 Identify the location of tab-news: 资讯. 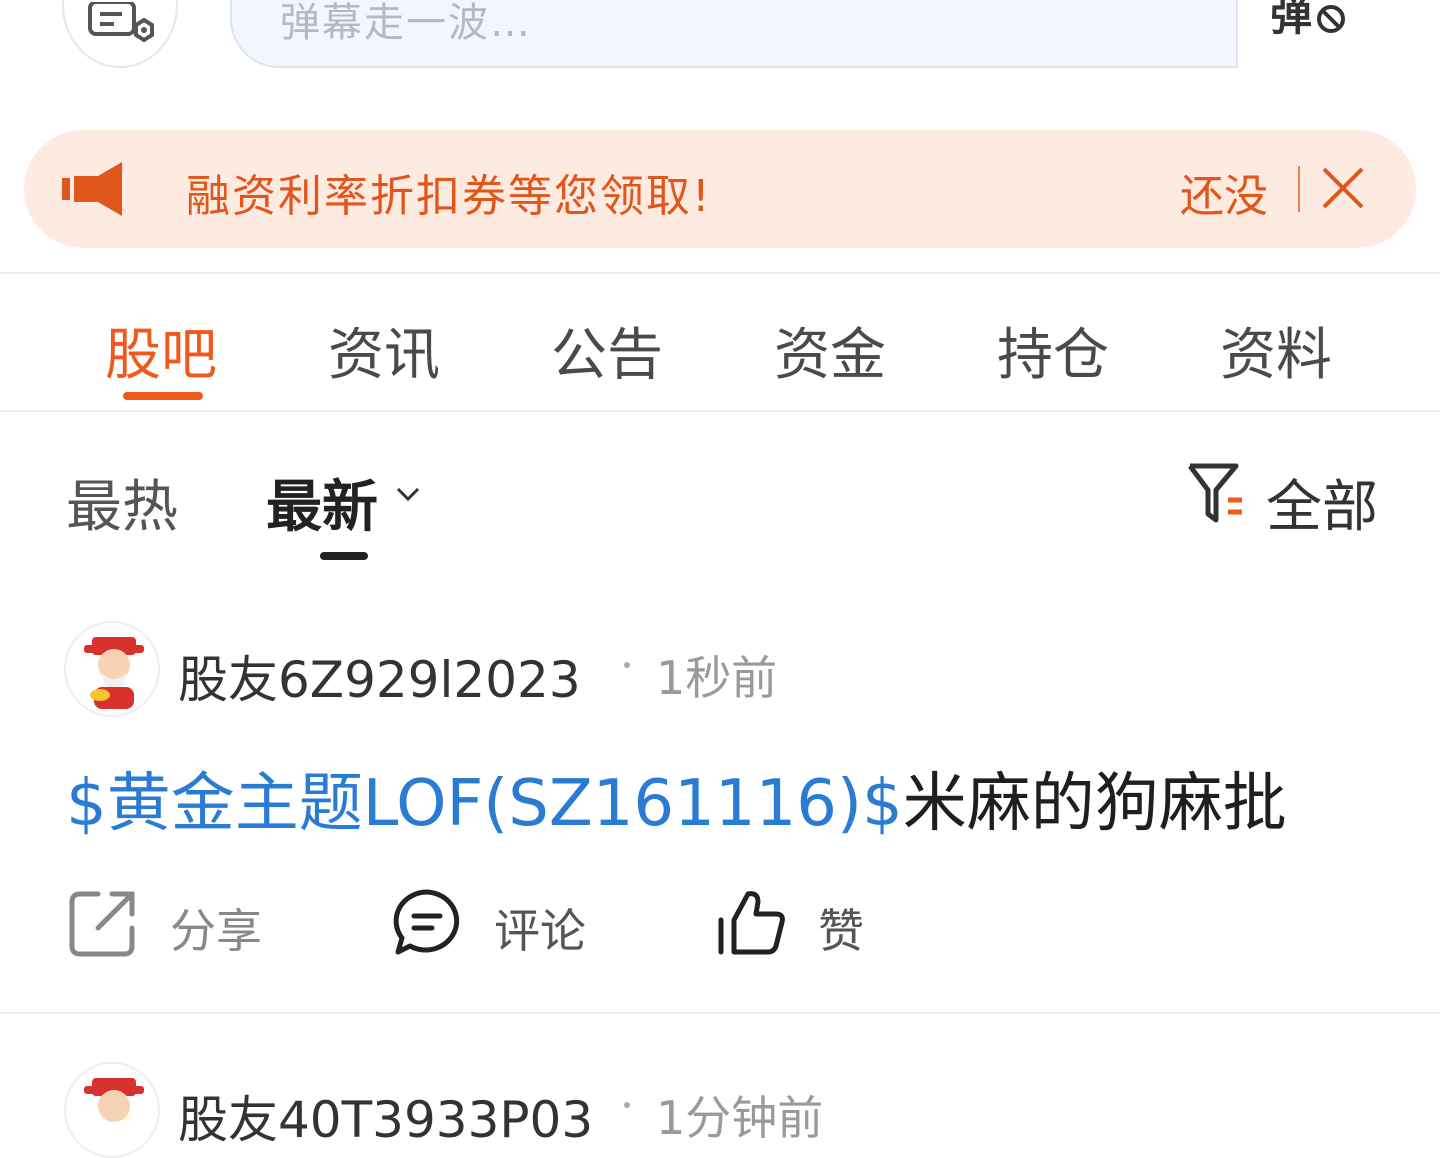
(384, 350).